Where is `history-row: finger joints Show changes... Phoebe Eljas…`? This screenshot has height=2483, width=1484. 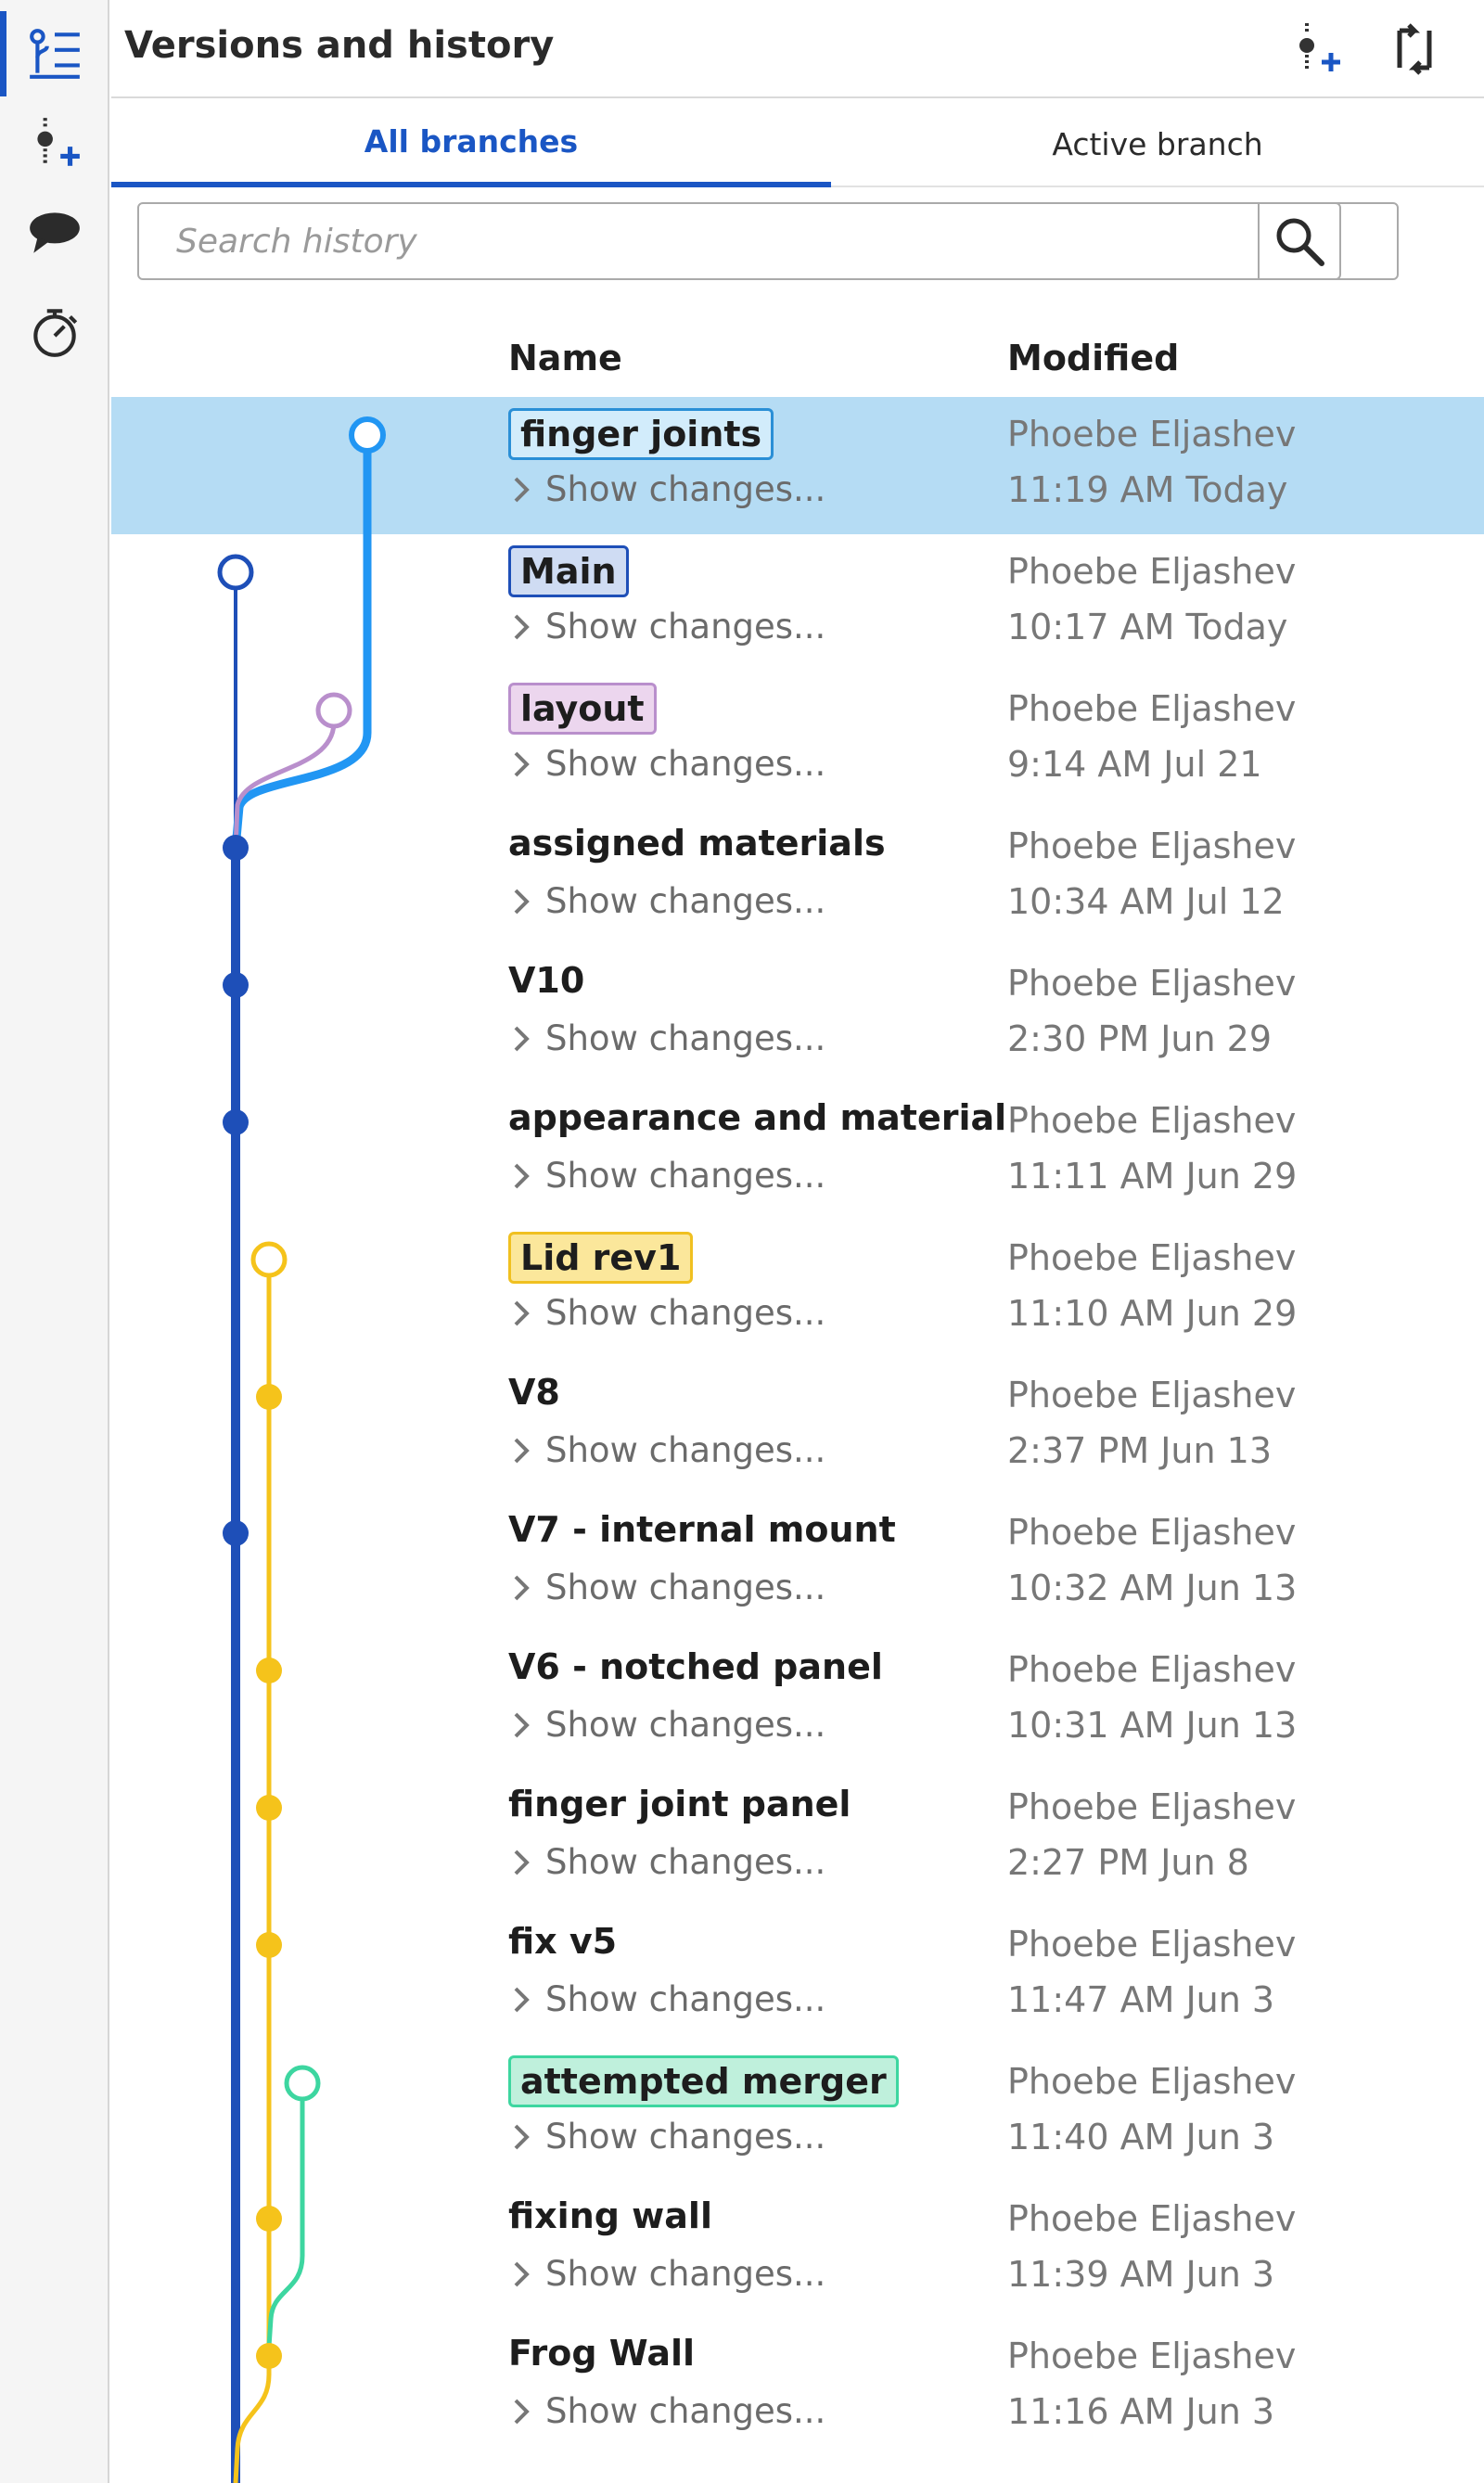 history-row: finger joints Show changes... Phoebe Eljas… is located at coordinates (797, 466).